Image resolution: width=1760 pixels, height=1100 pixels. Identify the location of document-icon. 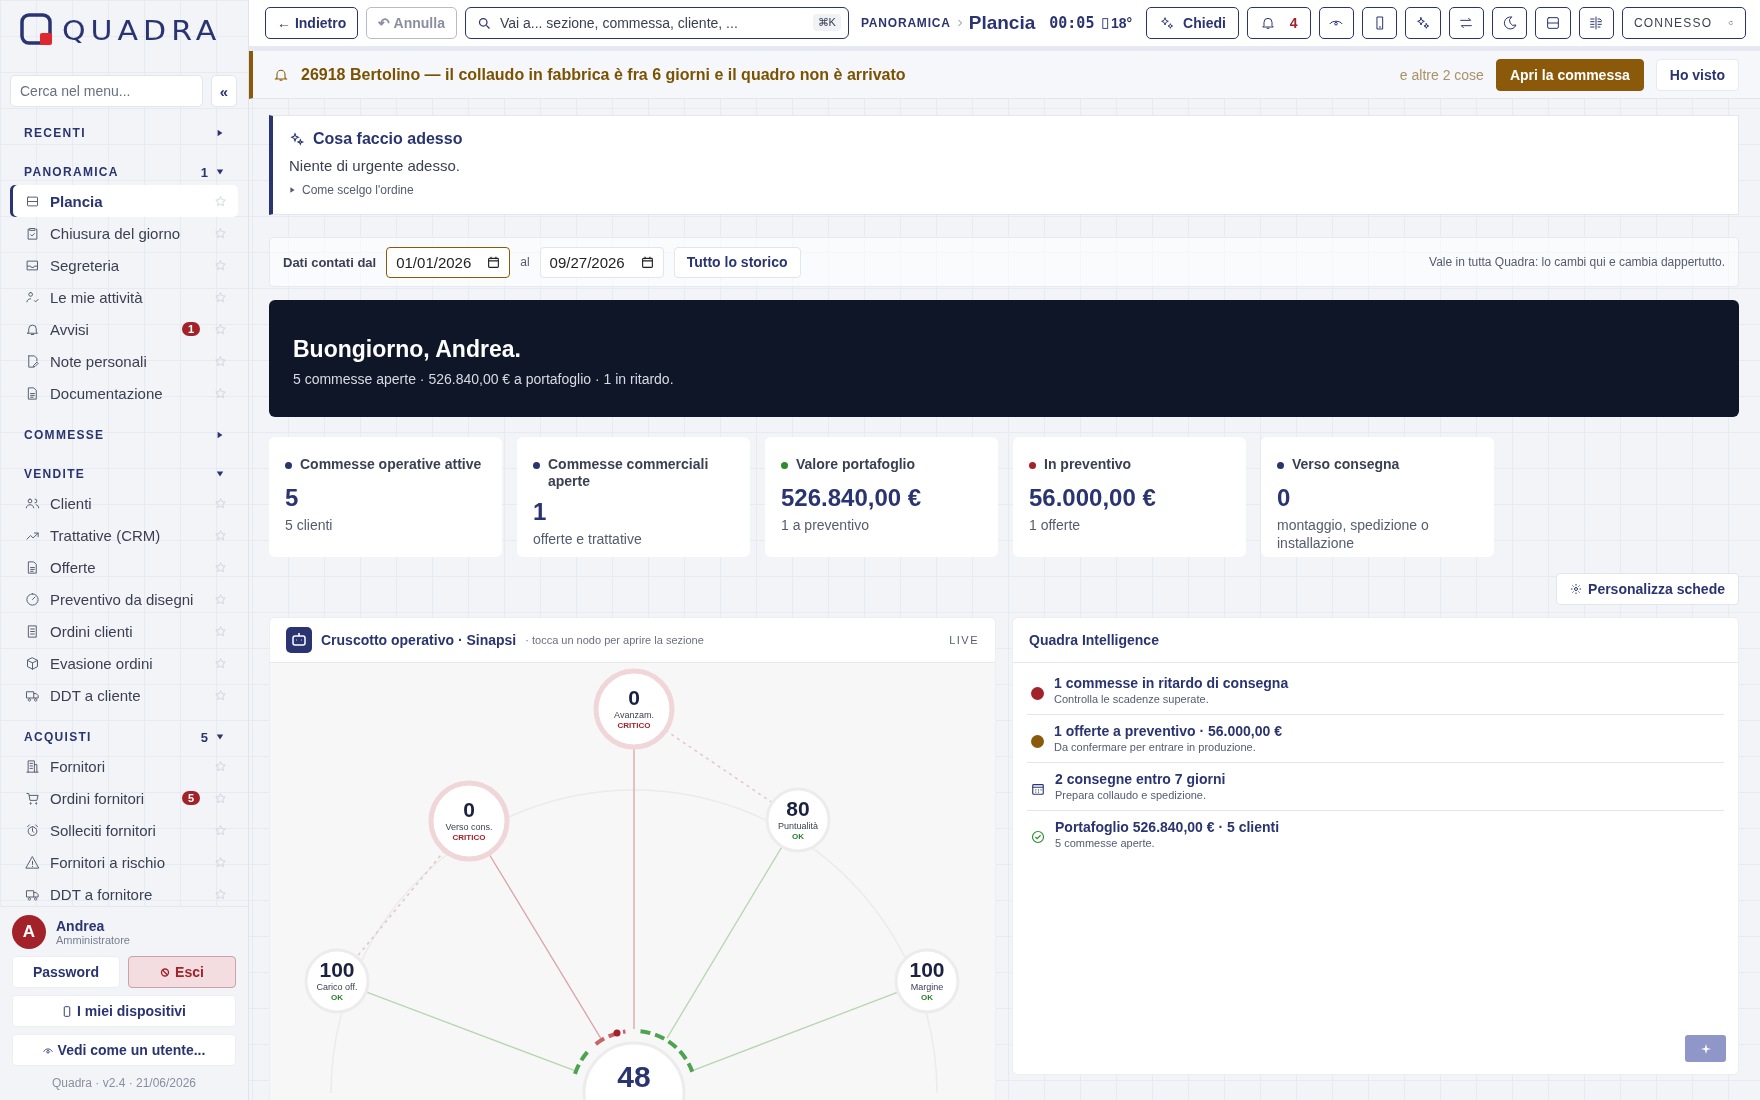
(32, 393).